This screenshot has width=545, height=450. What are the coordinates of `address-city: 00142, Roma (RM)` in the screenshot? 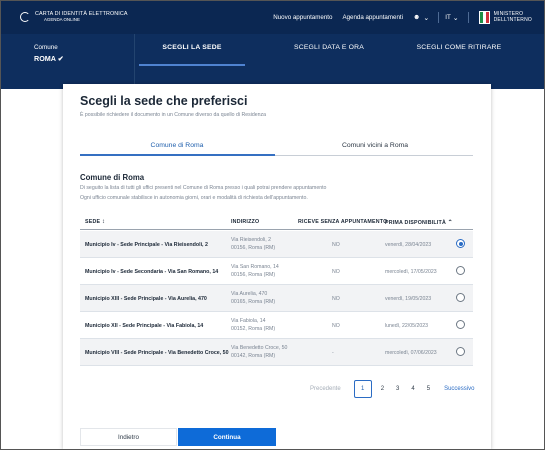 It's located at (253, 355).